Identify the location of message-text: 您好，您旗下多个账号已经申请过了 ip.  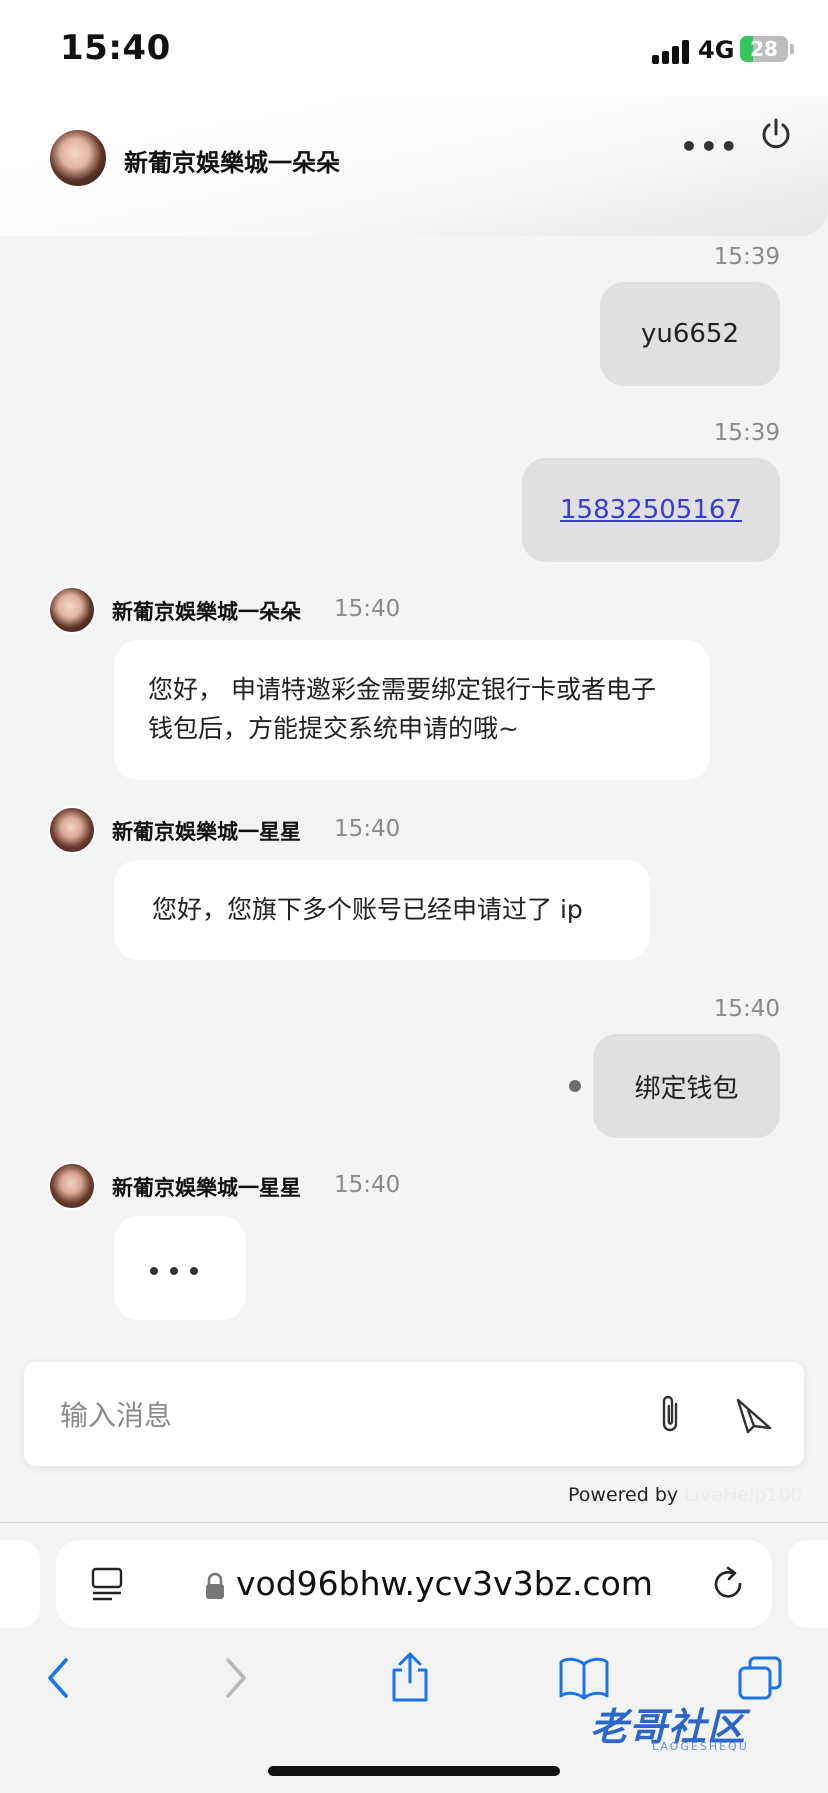
(367, 909).